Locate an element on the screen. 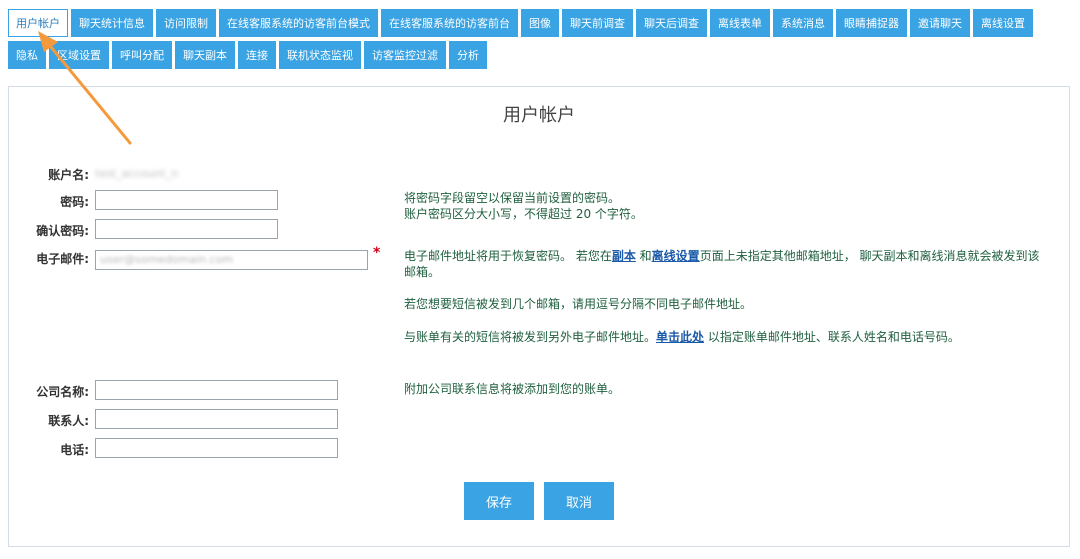  confirm-password-field is located at coordinates (186, 229).